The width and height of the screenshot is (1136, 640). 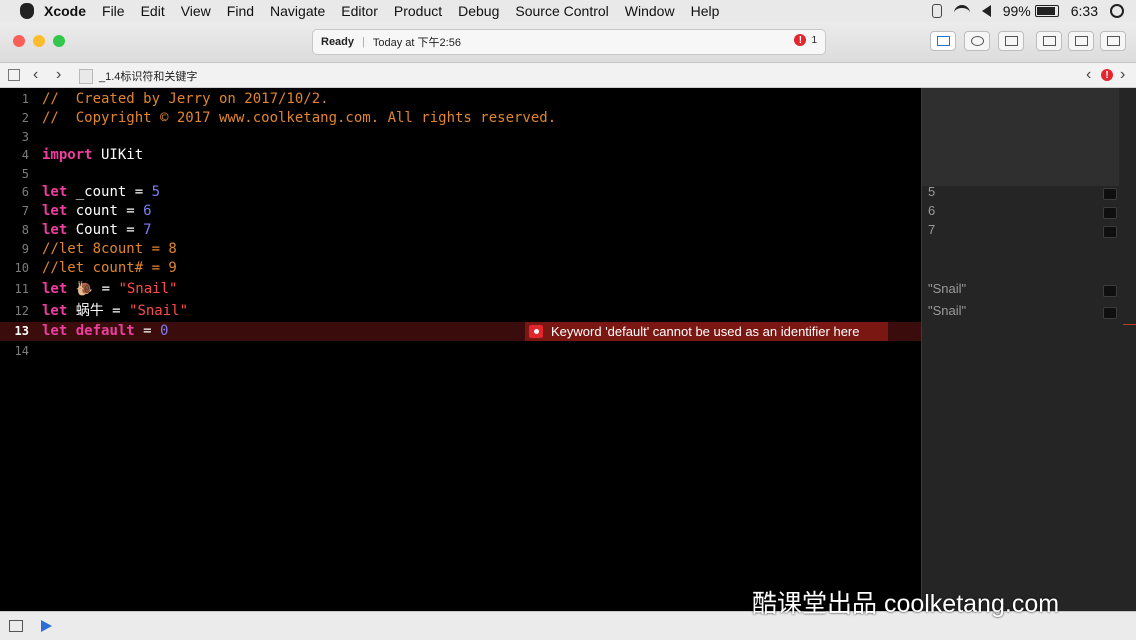 I want to click on code-line: 14, so click(x=460, y=351).